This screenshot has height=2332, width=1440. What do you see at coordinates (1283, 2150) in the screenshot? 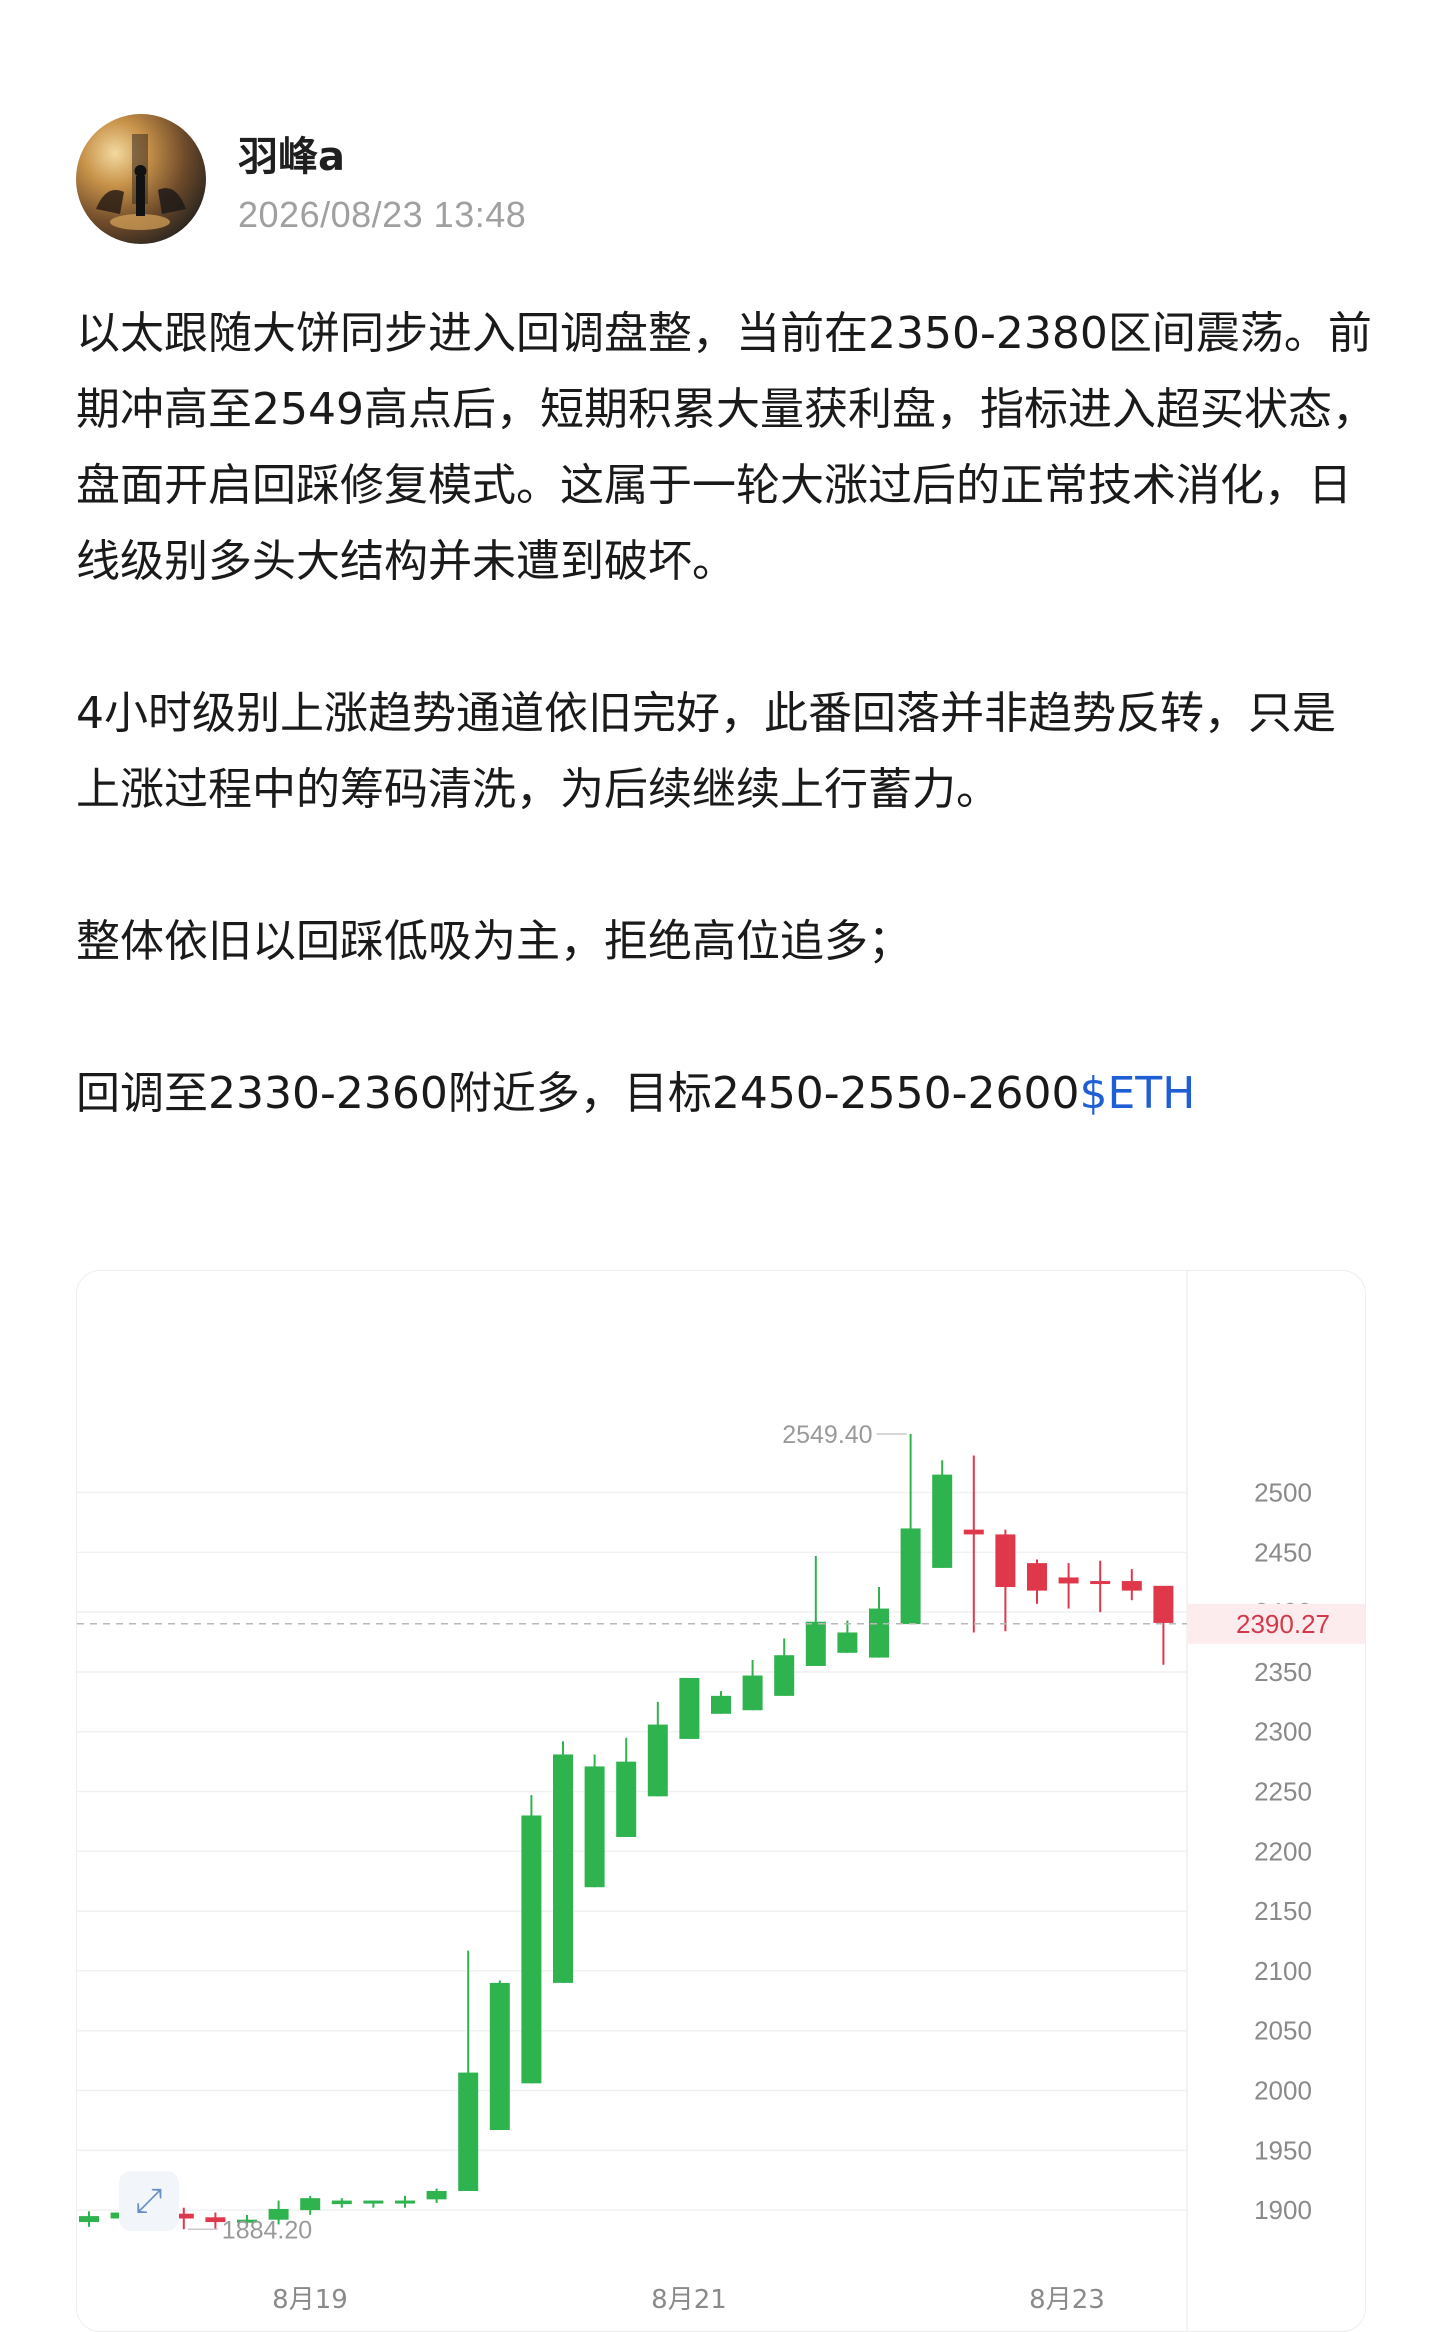
I see `y-tick-label: 1950` at bounding box center [1283, 2150].